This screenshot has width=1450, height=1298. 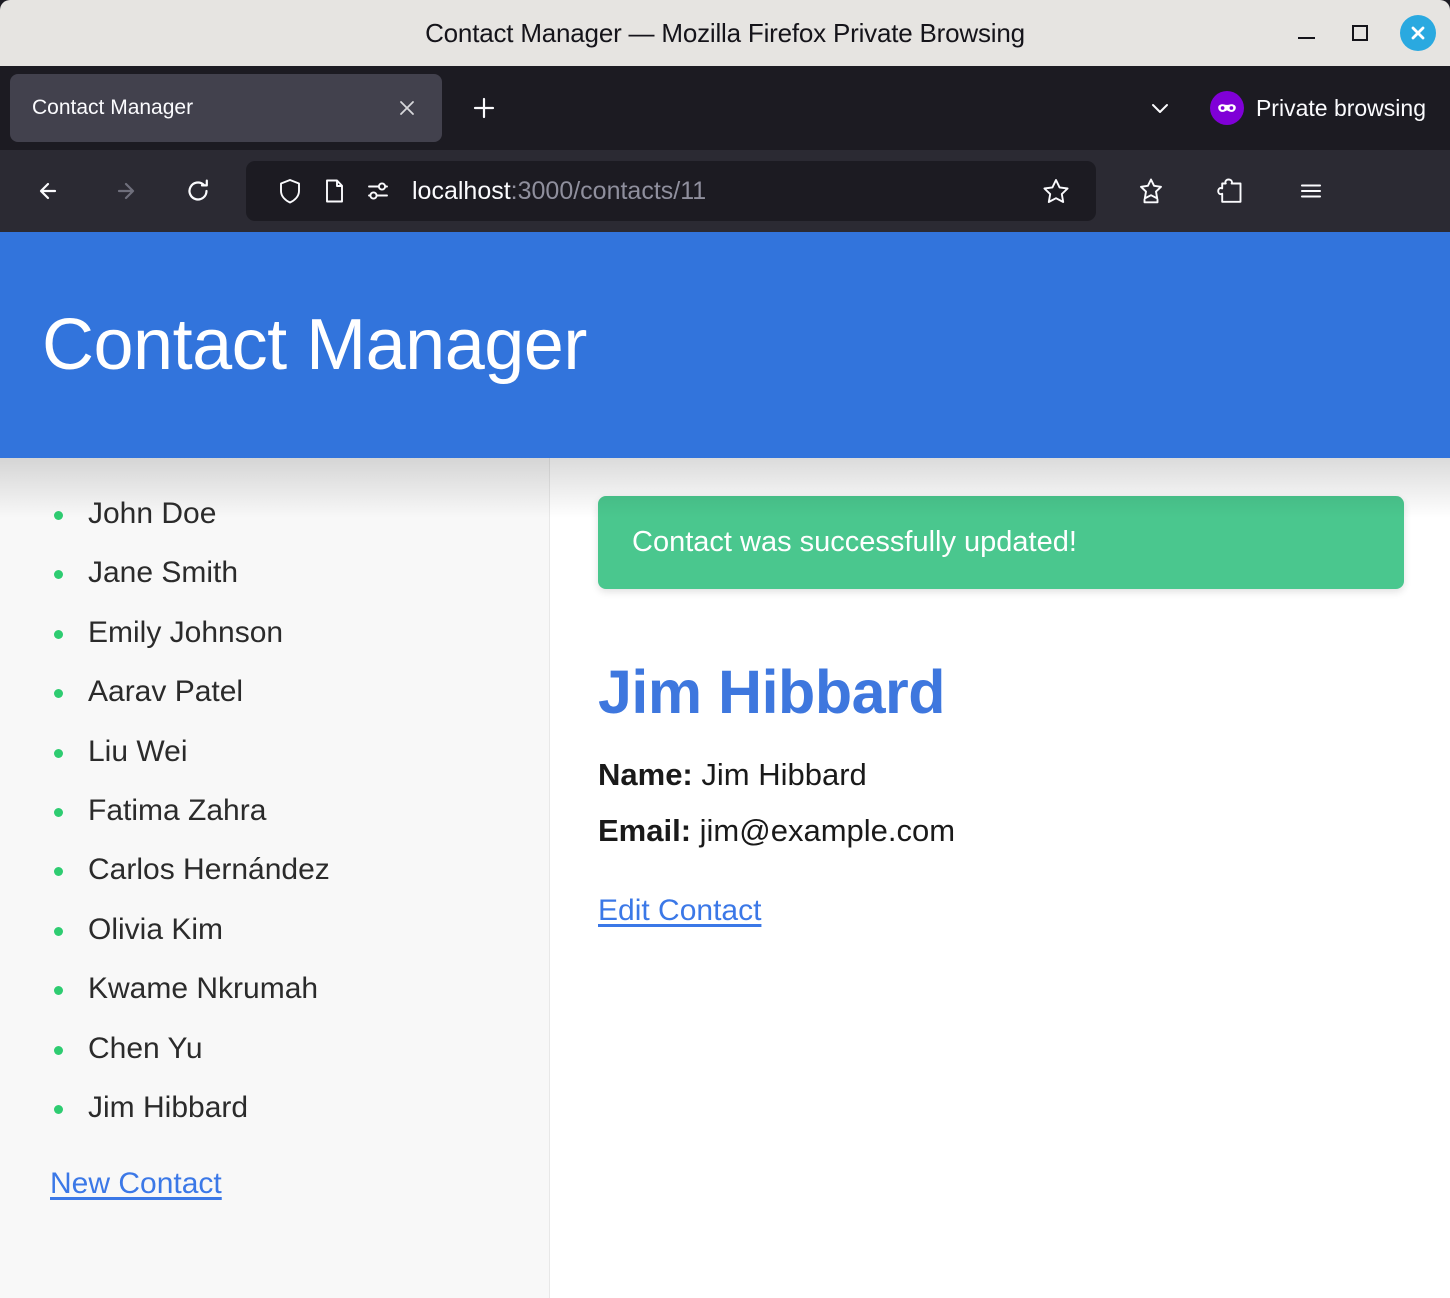 What do you see at coordinates (1001, 775) in the screenshot?
I see `contact-name-field: Name: Jim Hibbard` at bounding box center [1001, 775].